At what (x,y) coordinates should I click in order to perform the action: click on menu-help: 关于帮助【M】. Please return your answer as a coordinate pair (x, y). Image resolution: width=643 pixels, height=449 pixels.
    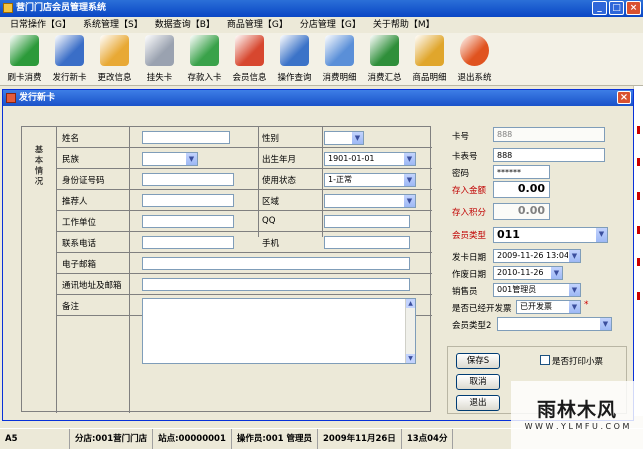
    Looking at the image, I should click on (404, 25).